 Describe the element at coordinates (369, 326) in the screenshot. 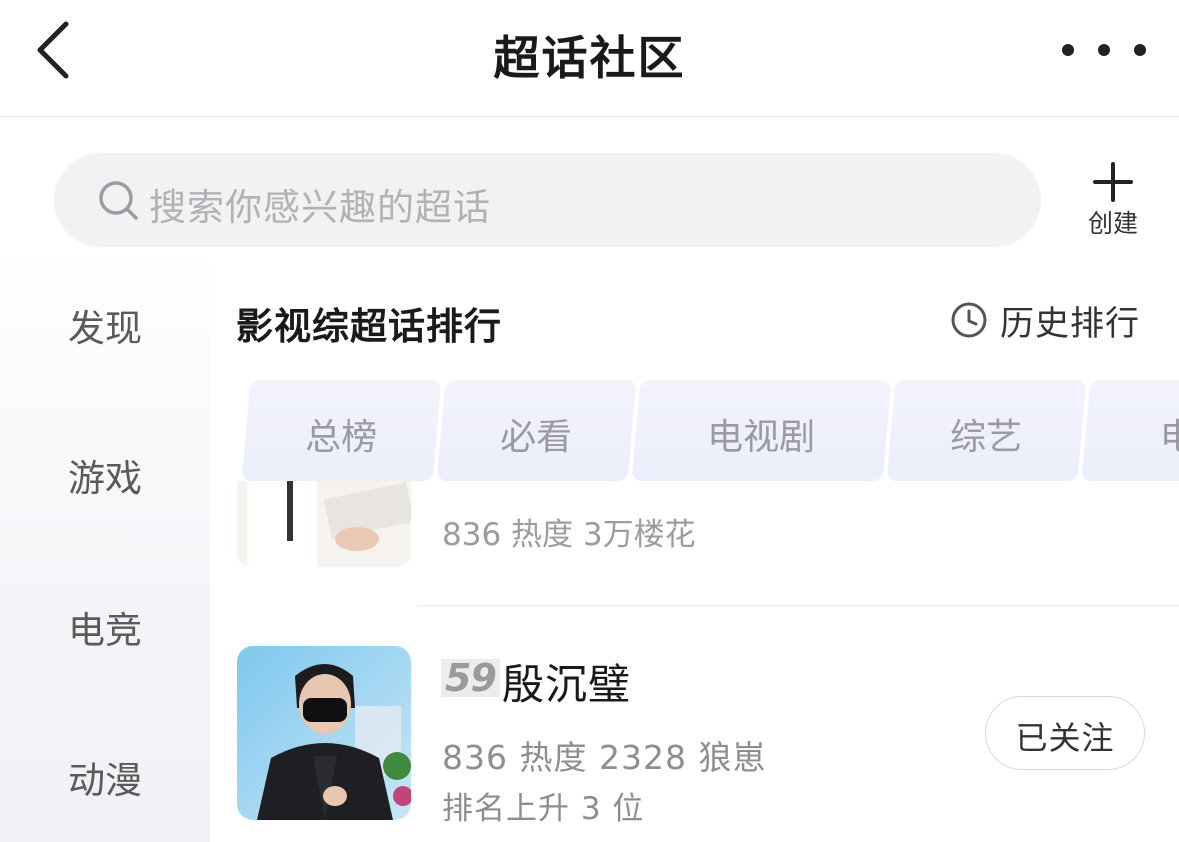

I see `section-title: 影视综超话排行` at that location.